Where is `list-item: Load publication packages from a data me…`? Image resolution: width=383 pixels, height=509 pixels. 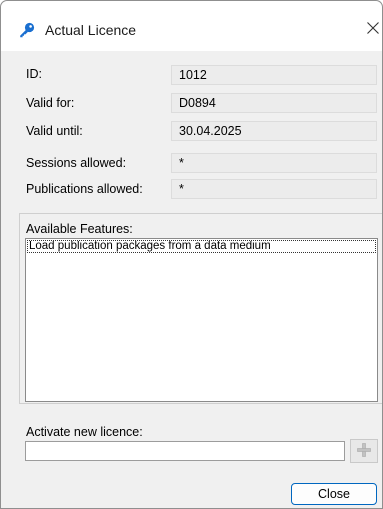
list-item: Load publication packages from a data me… is located at coordinates (201, 246).